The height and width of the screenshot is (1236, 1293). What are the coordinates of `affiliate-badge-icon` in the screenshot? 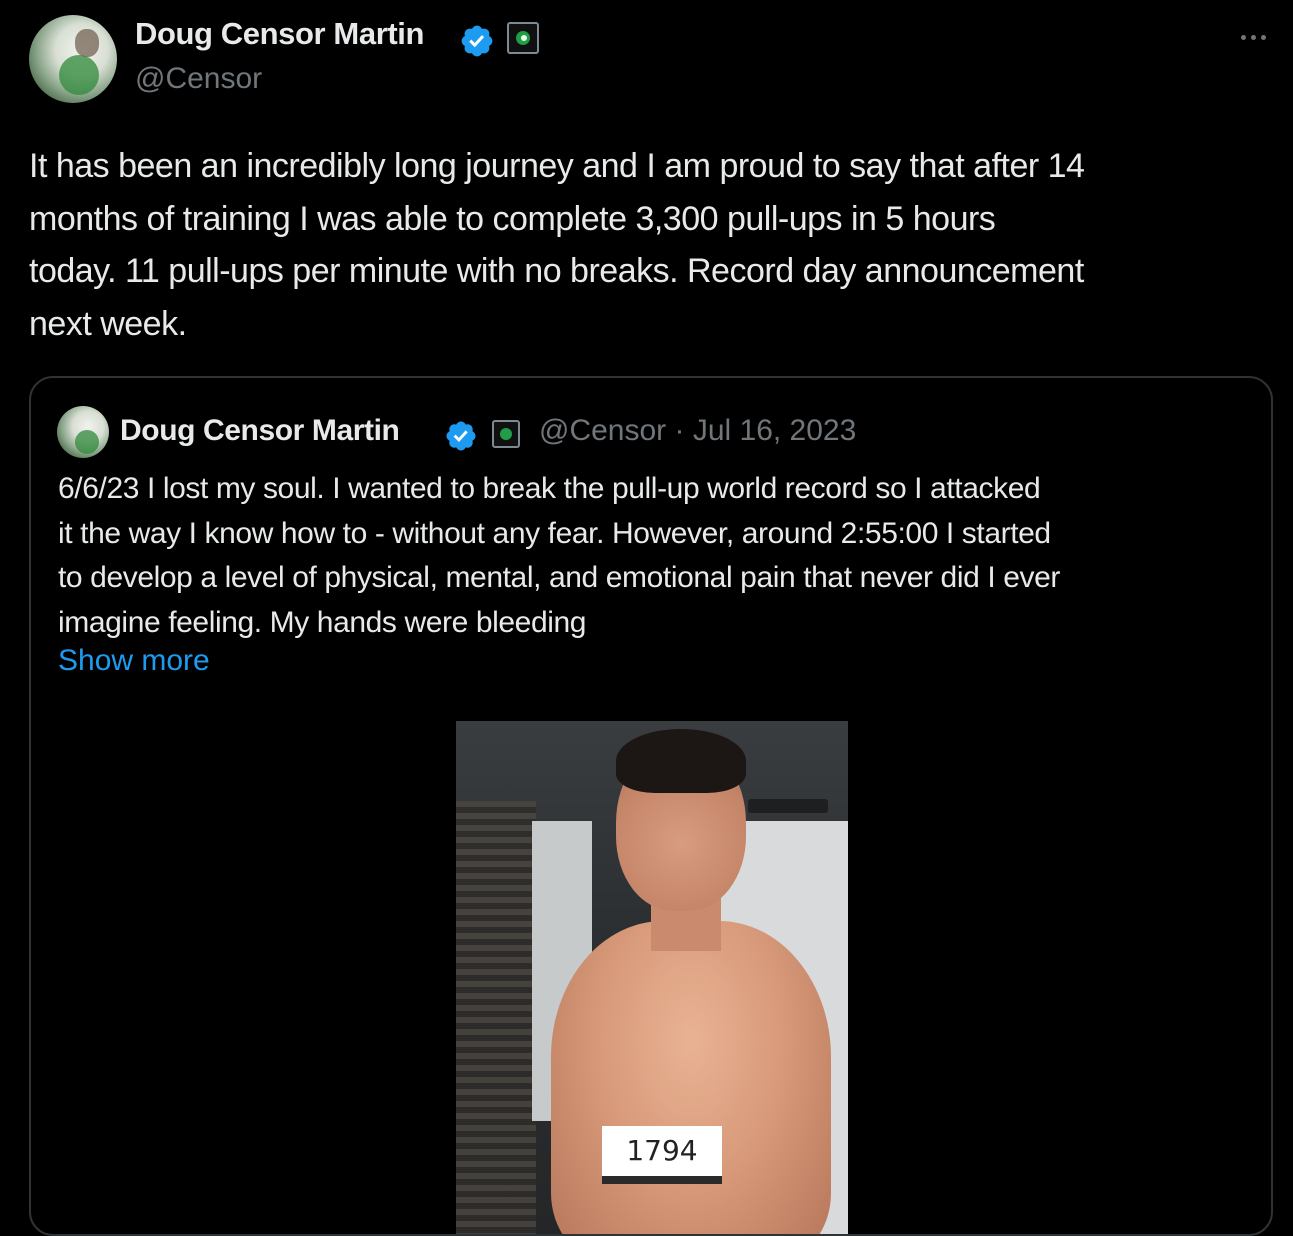 It's located at (523, 38).